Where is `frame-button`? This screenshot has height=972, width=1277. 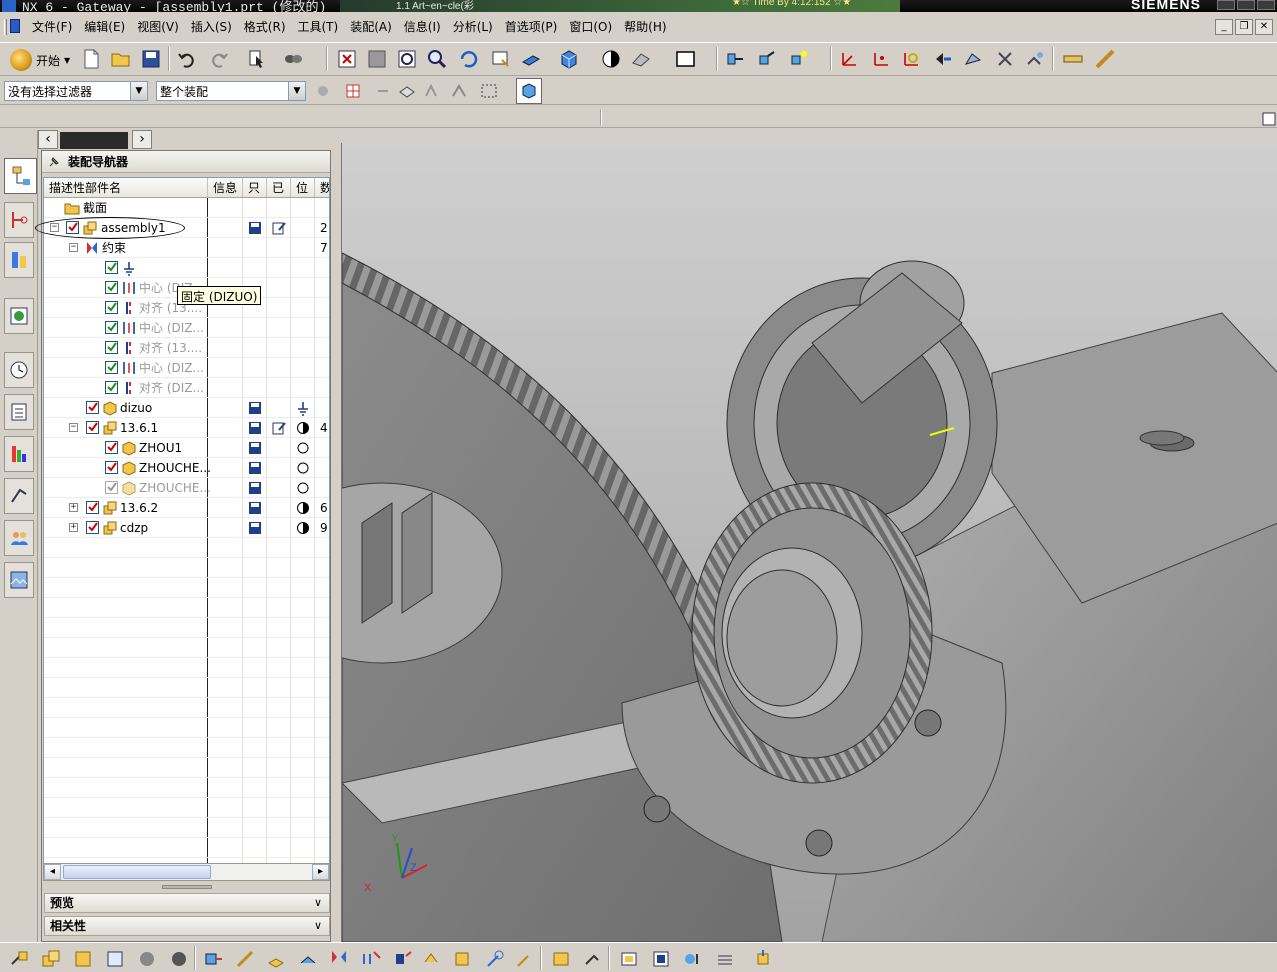
frame-button is located at coordinates (685, 59).